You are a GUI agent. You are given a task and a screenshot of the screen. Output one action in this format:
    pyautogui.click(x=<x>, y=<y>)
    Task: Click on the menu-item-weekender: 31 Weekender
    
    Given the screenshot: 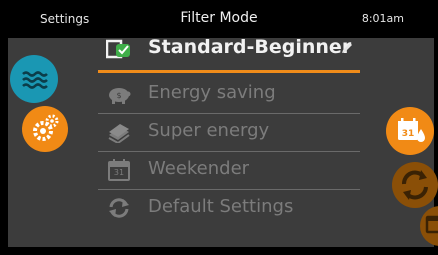 What is the action you would take?
    pyautogui.click(x=229, y=171)
    